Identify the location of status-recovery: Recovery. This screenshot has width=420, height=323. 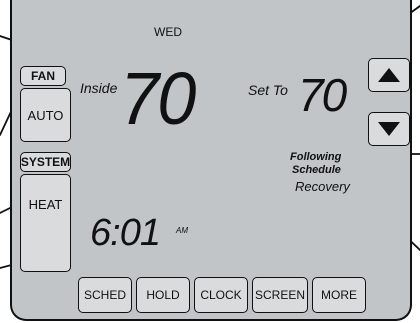
(322, 186).